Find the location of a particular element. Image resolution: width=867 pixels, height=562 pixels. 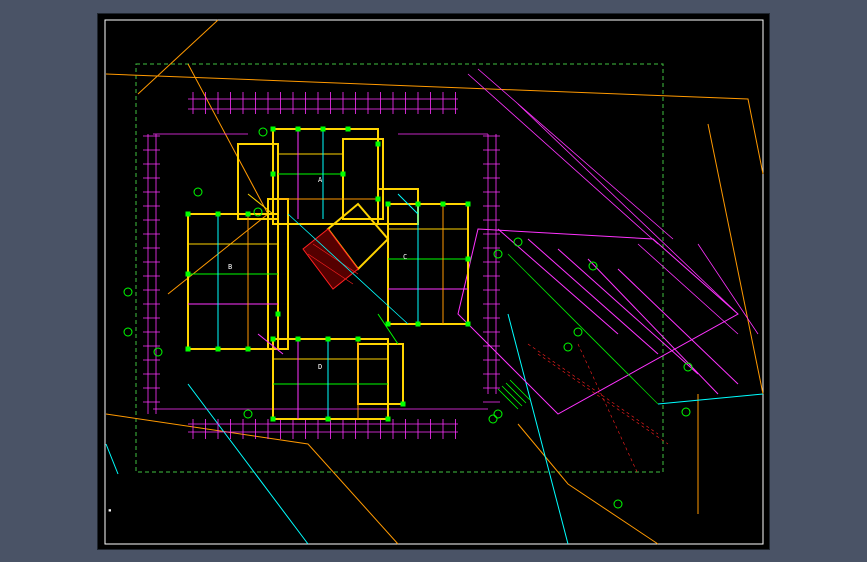

annex-red-grid is located at coordinates (598, 409).